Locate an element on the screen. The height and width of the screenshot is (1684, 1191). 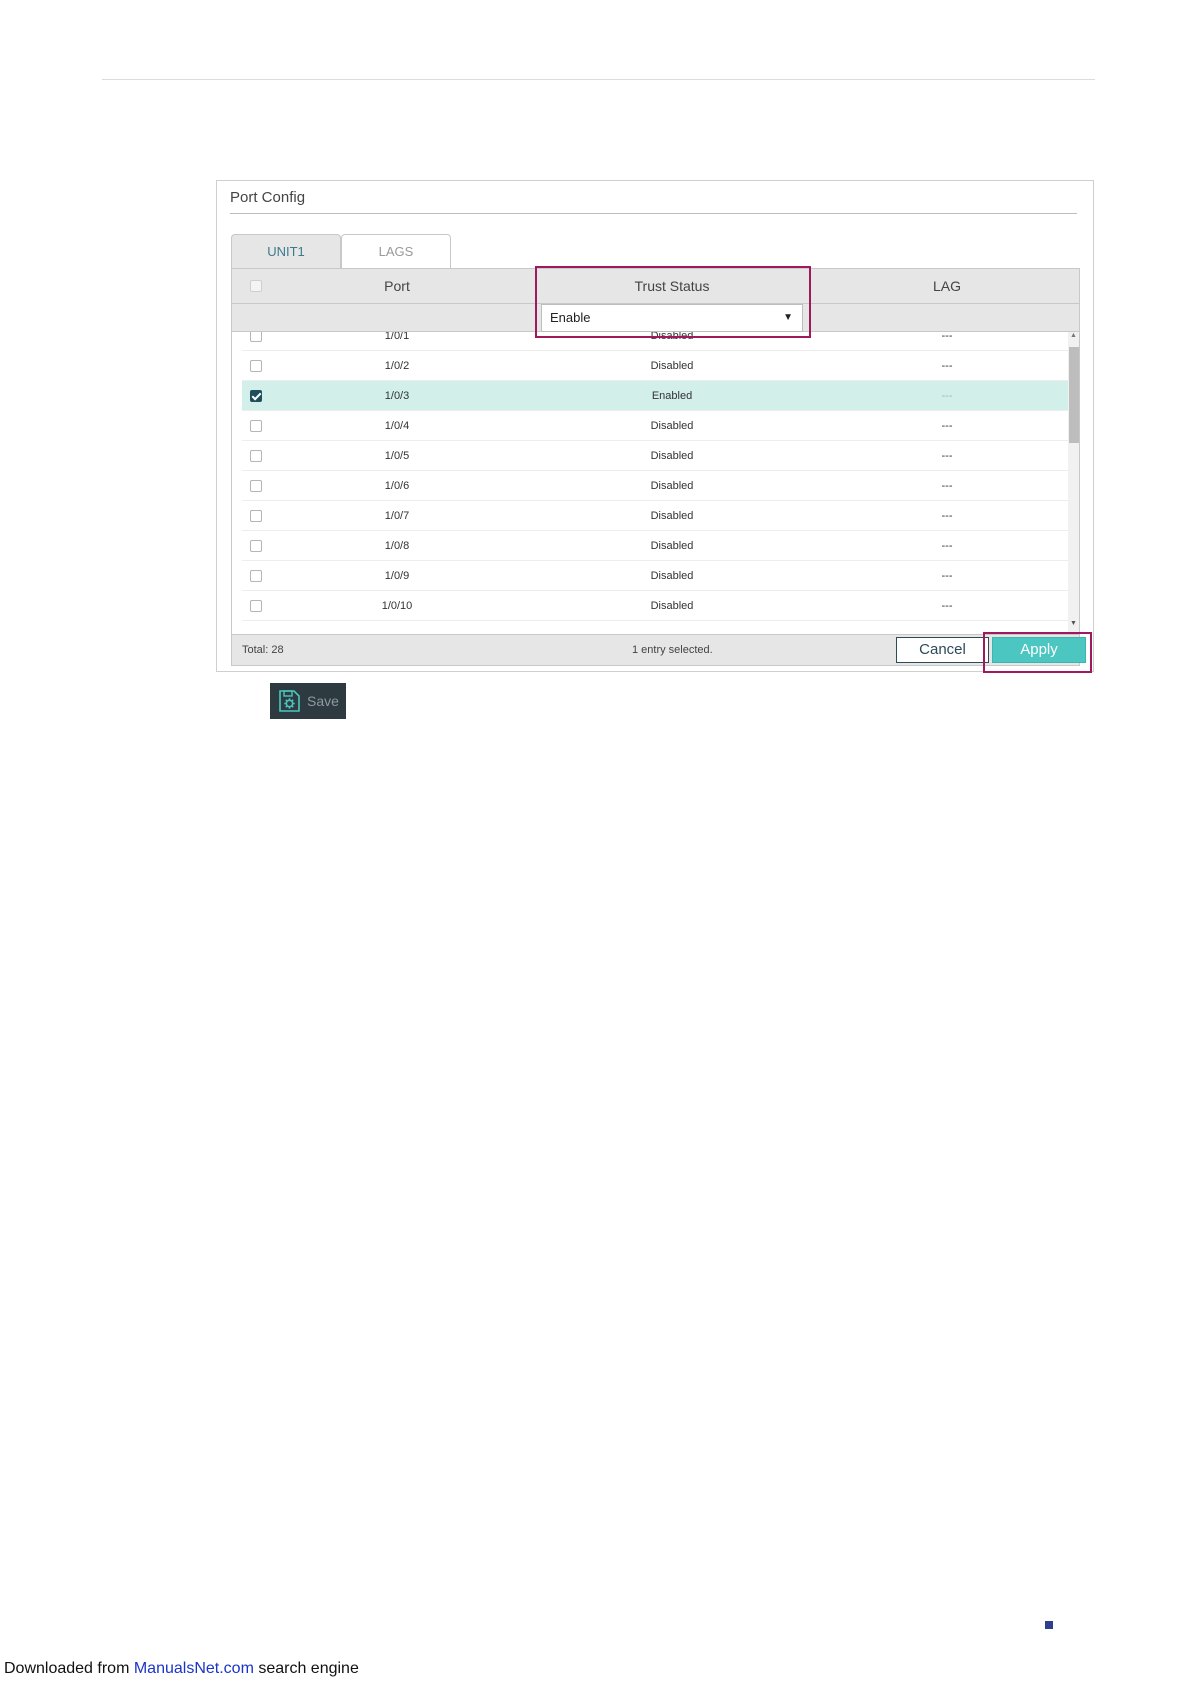
table-header: Port Trust Status LAG is located at coordinates (655, 286).